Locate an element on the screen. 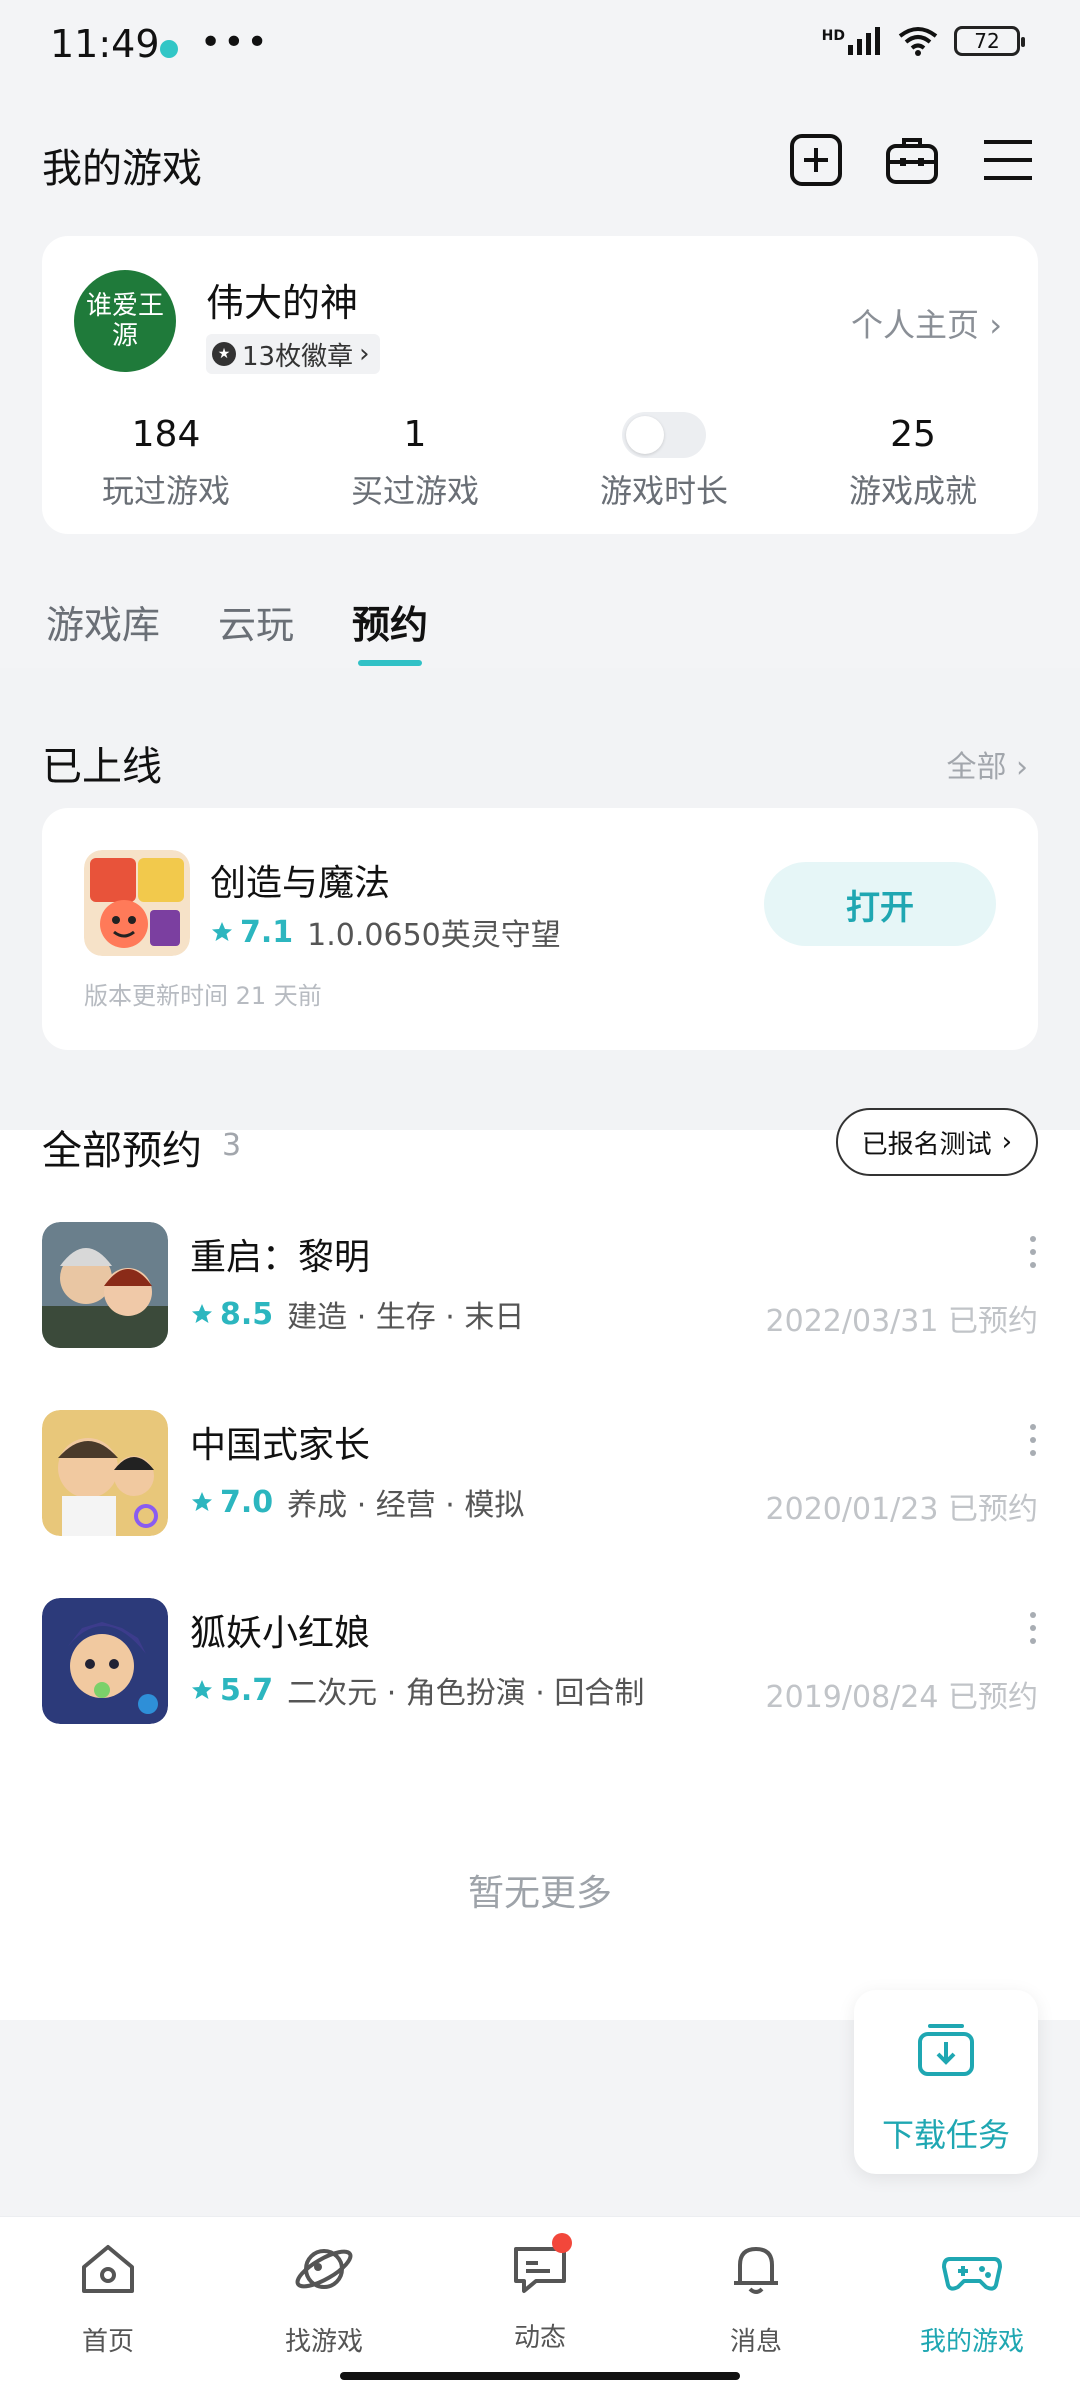 The width and height of the screenshot is (1080, 2400). rating: 7.0 is located at coordinates (231, 1502).